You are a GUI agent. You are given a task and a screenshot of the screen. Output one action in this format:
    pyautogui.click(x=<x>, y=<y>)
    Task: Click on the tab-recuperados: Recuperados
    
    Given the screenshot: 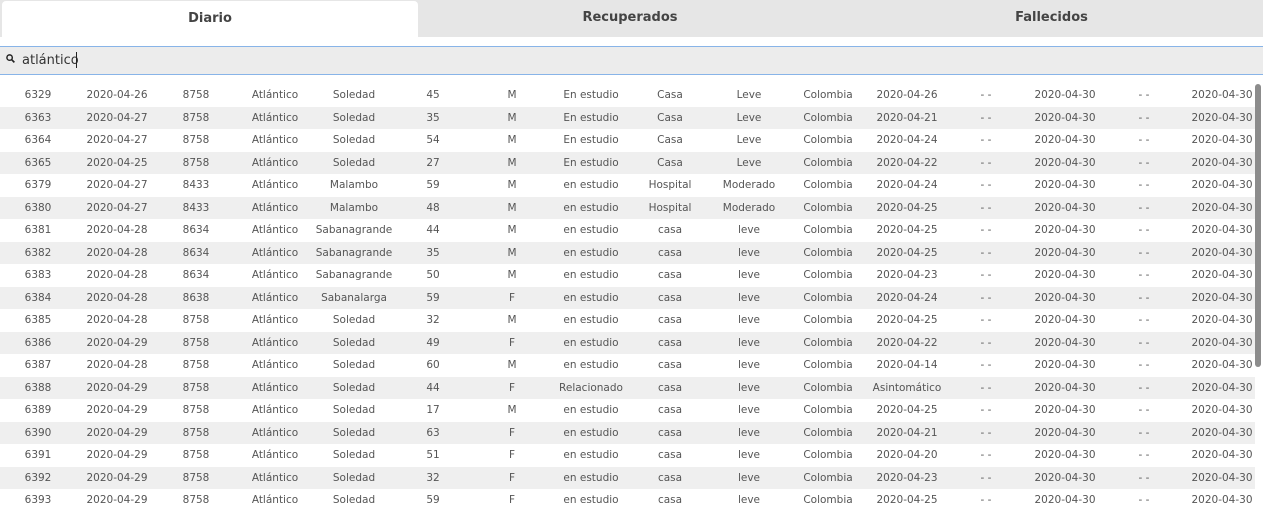 What is the action you would take?
    pyautogui.click(x=630, y=18)
    